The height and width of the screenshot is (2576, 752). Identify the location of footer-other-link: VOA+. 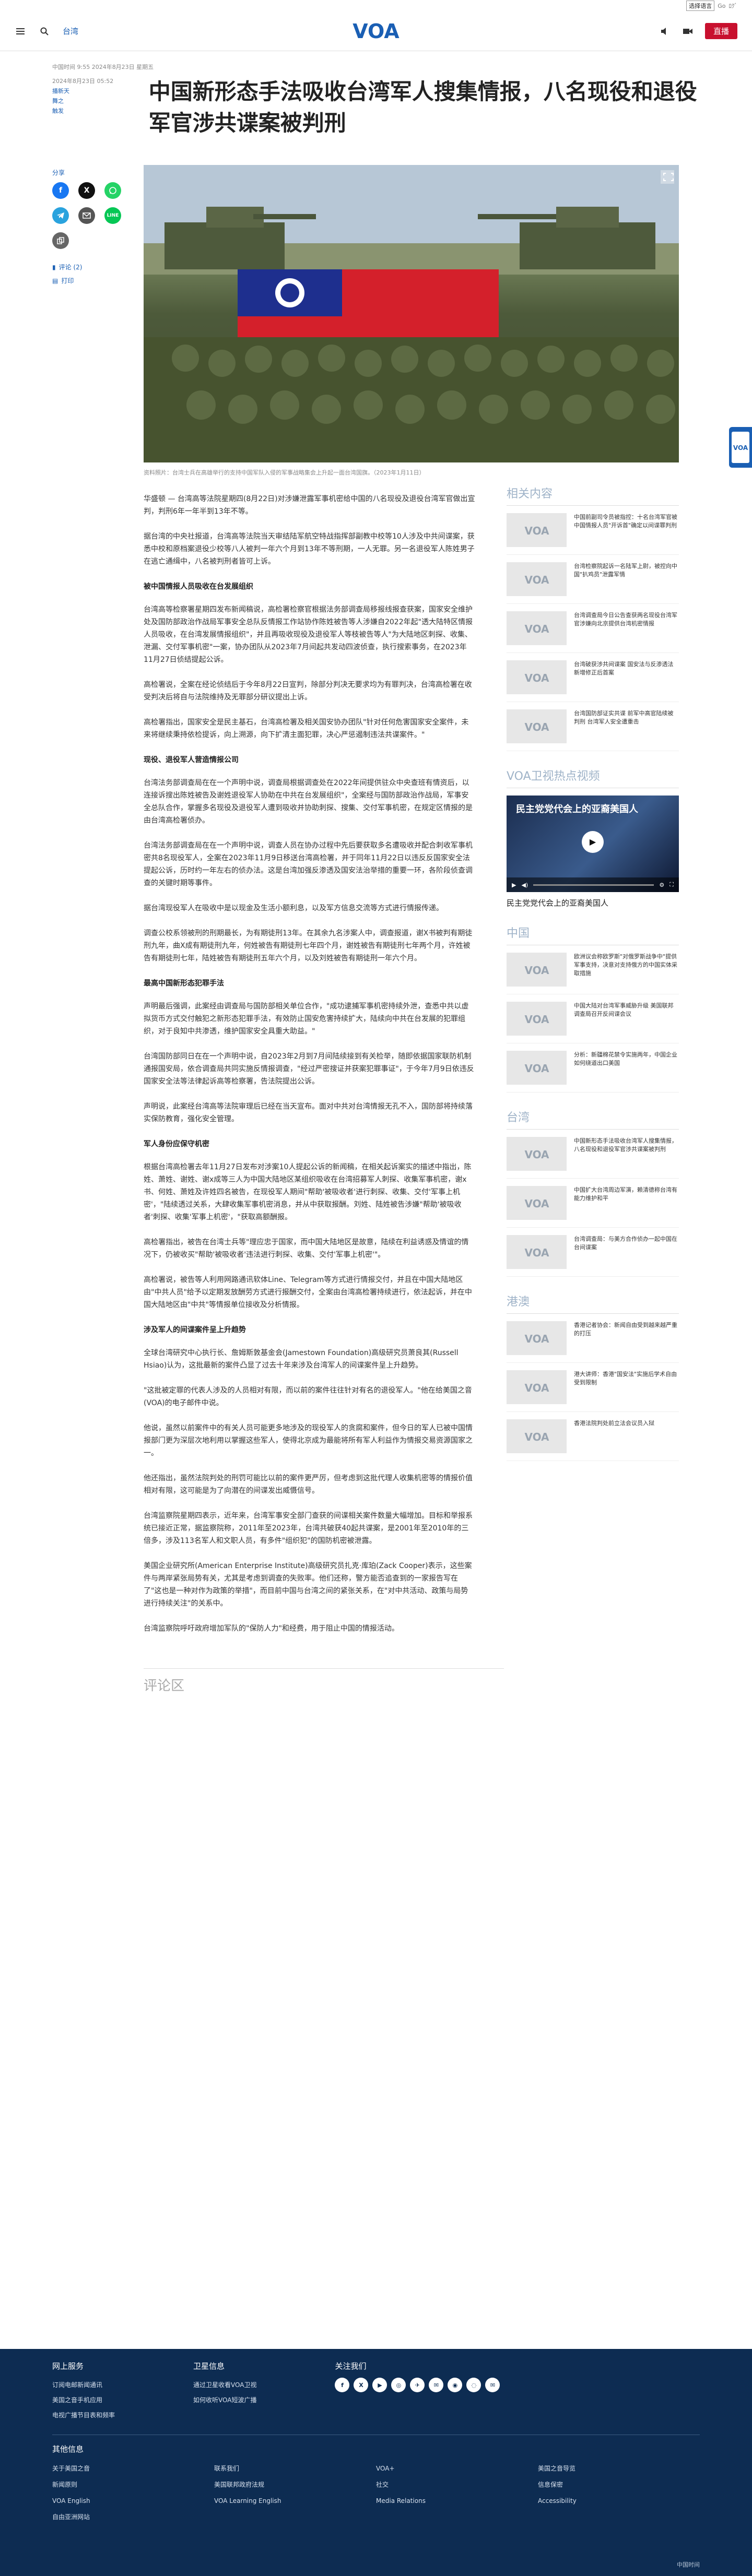
(457, 2469).